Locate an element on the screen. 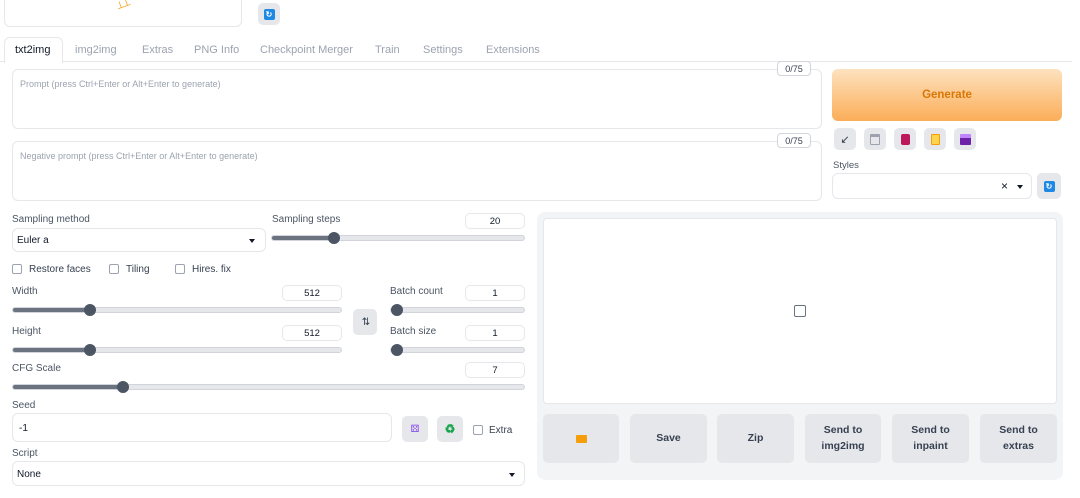 The image size is (1080, 498). card-icon is located at coordinates (905, 139).